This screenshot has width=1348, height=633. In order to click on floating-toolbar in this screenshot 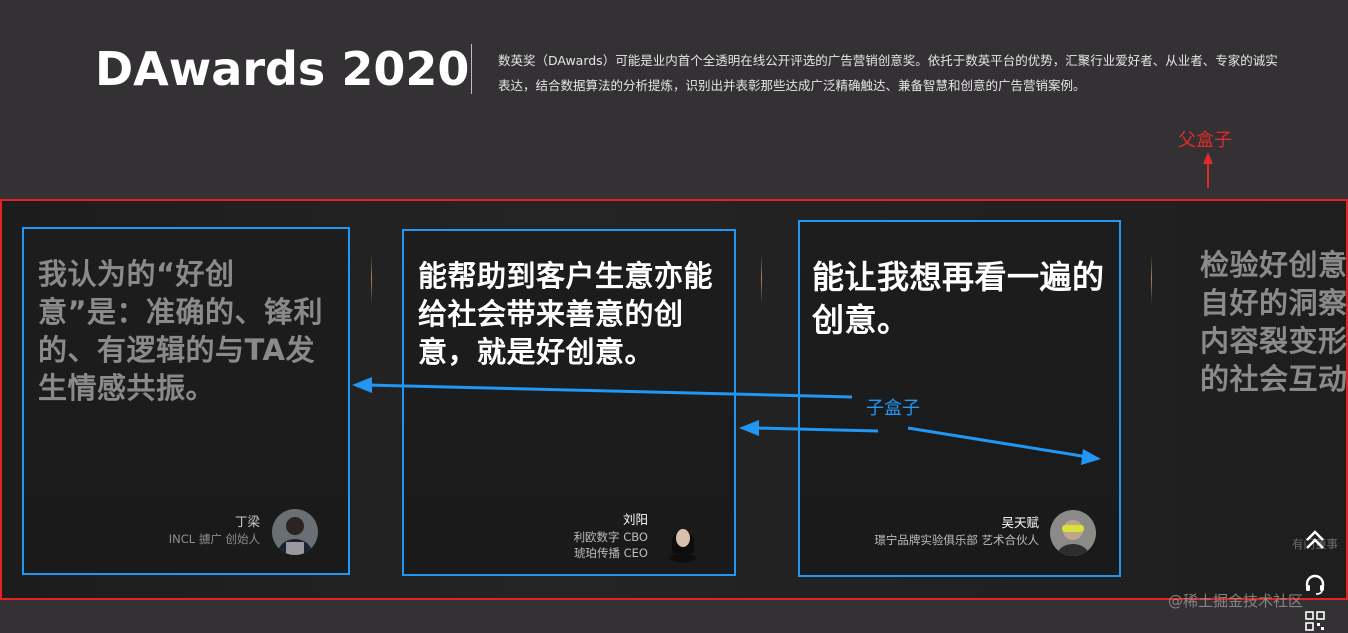, I will do `click(1315, 575)`.